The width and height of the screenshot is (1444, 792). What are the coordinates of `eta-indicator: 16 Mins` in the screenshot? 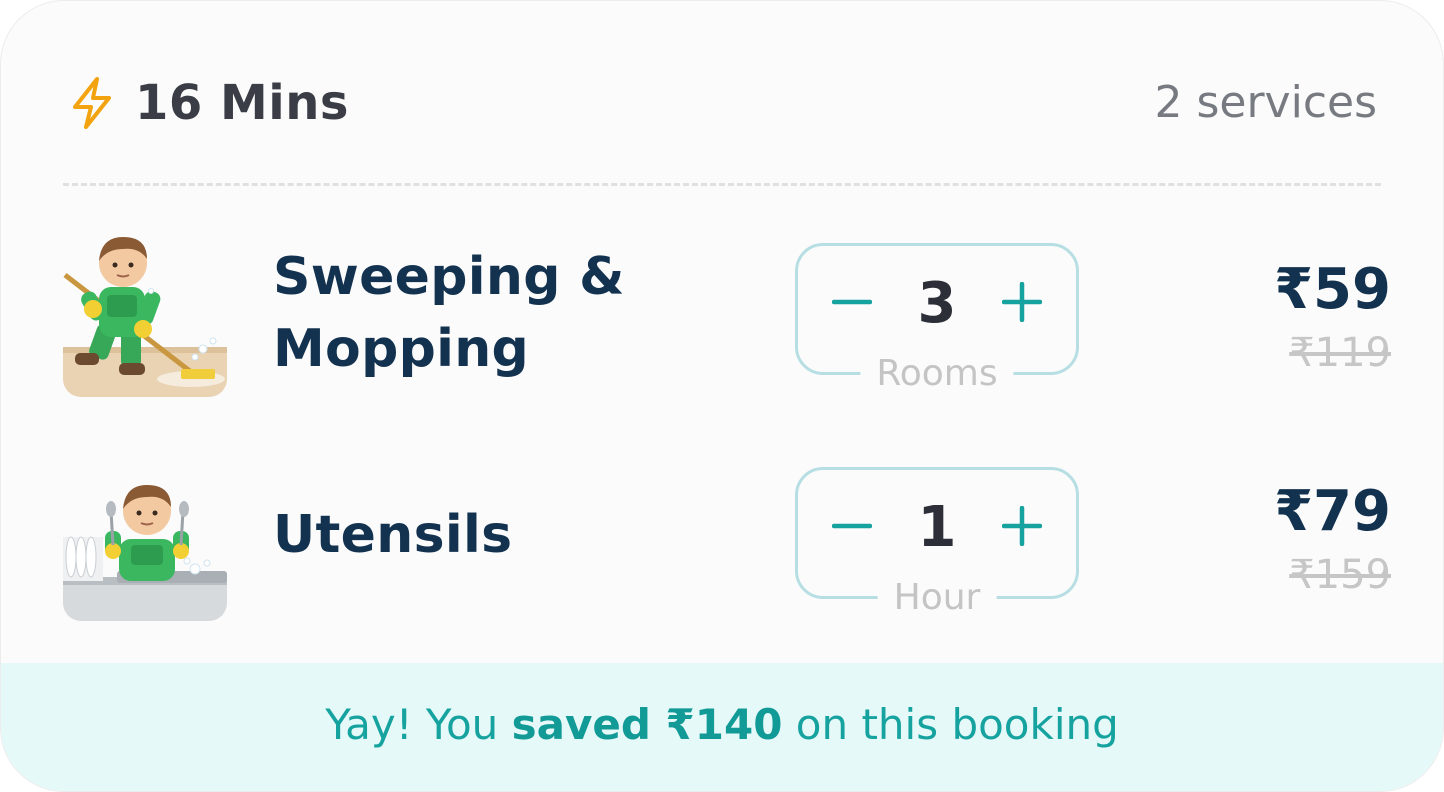 It's located at (208, 103).